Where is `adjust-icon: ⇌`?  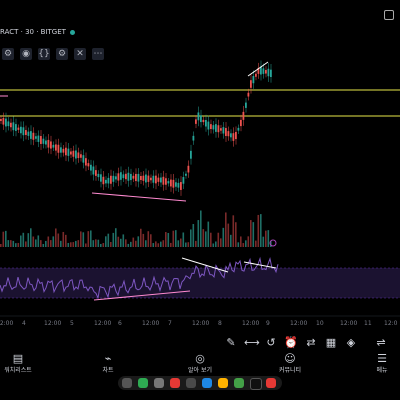
adjust-icon: ⇌ is located at coordinates (381, 343).